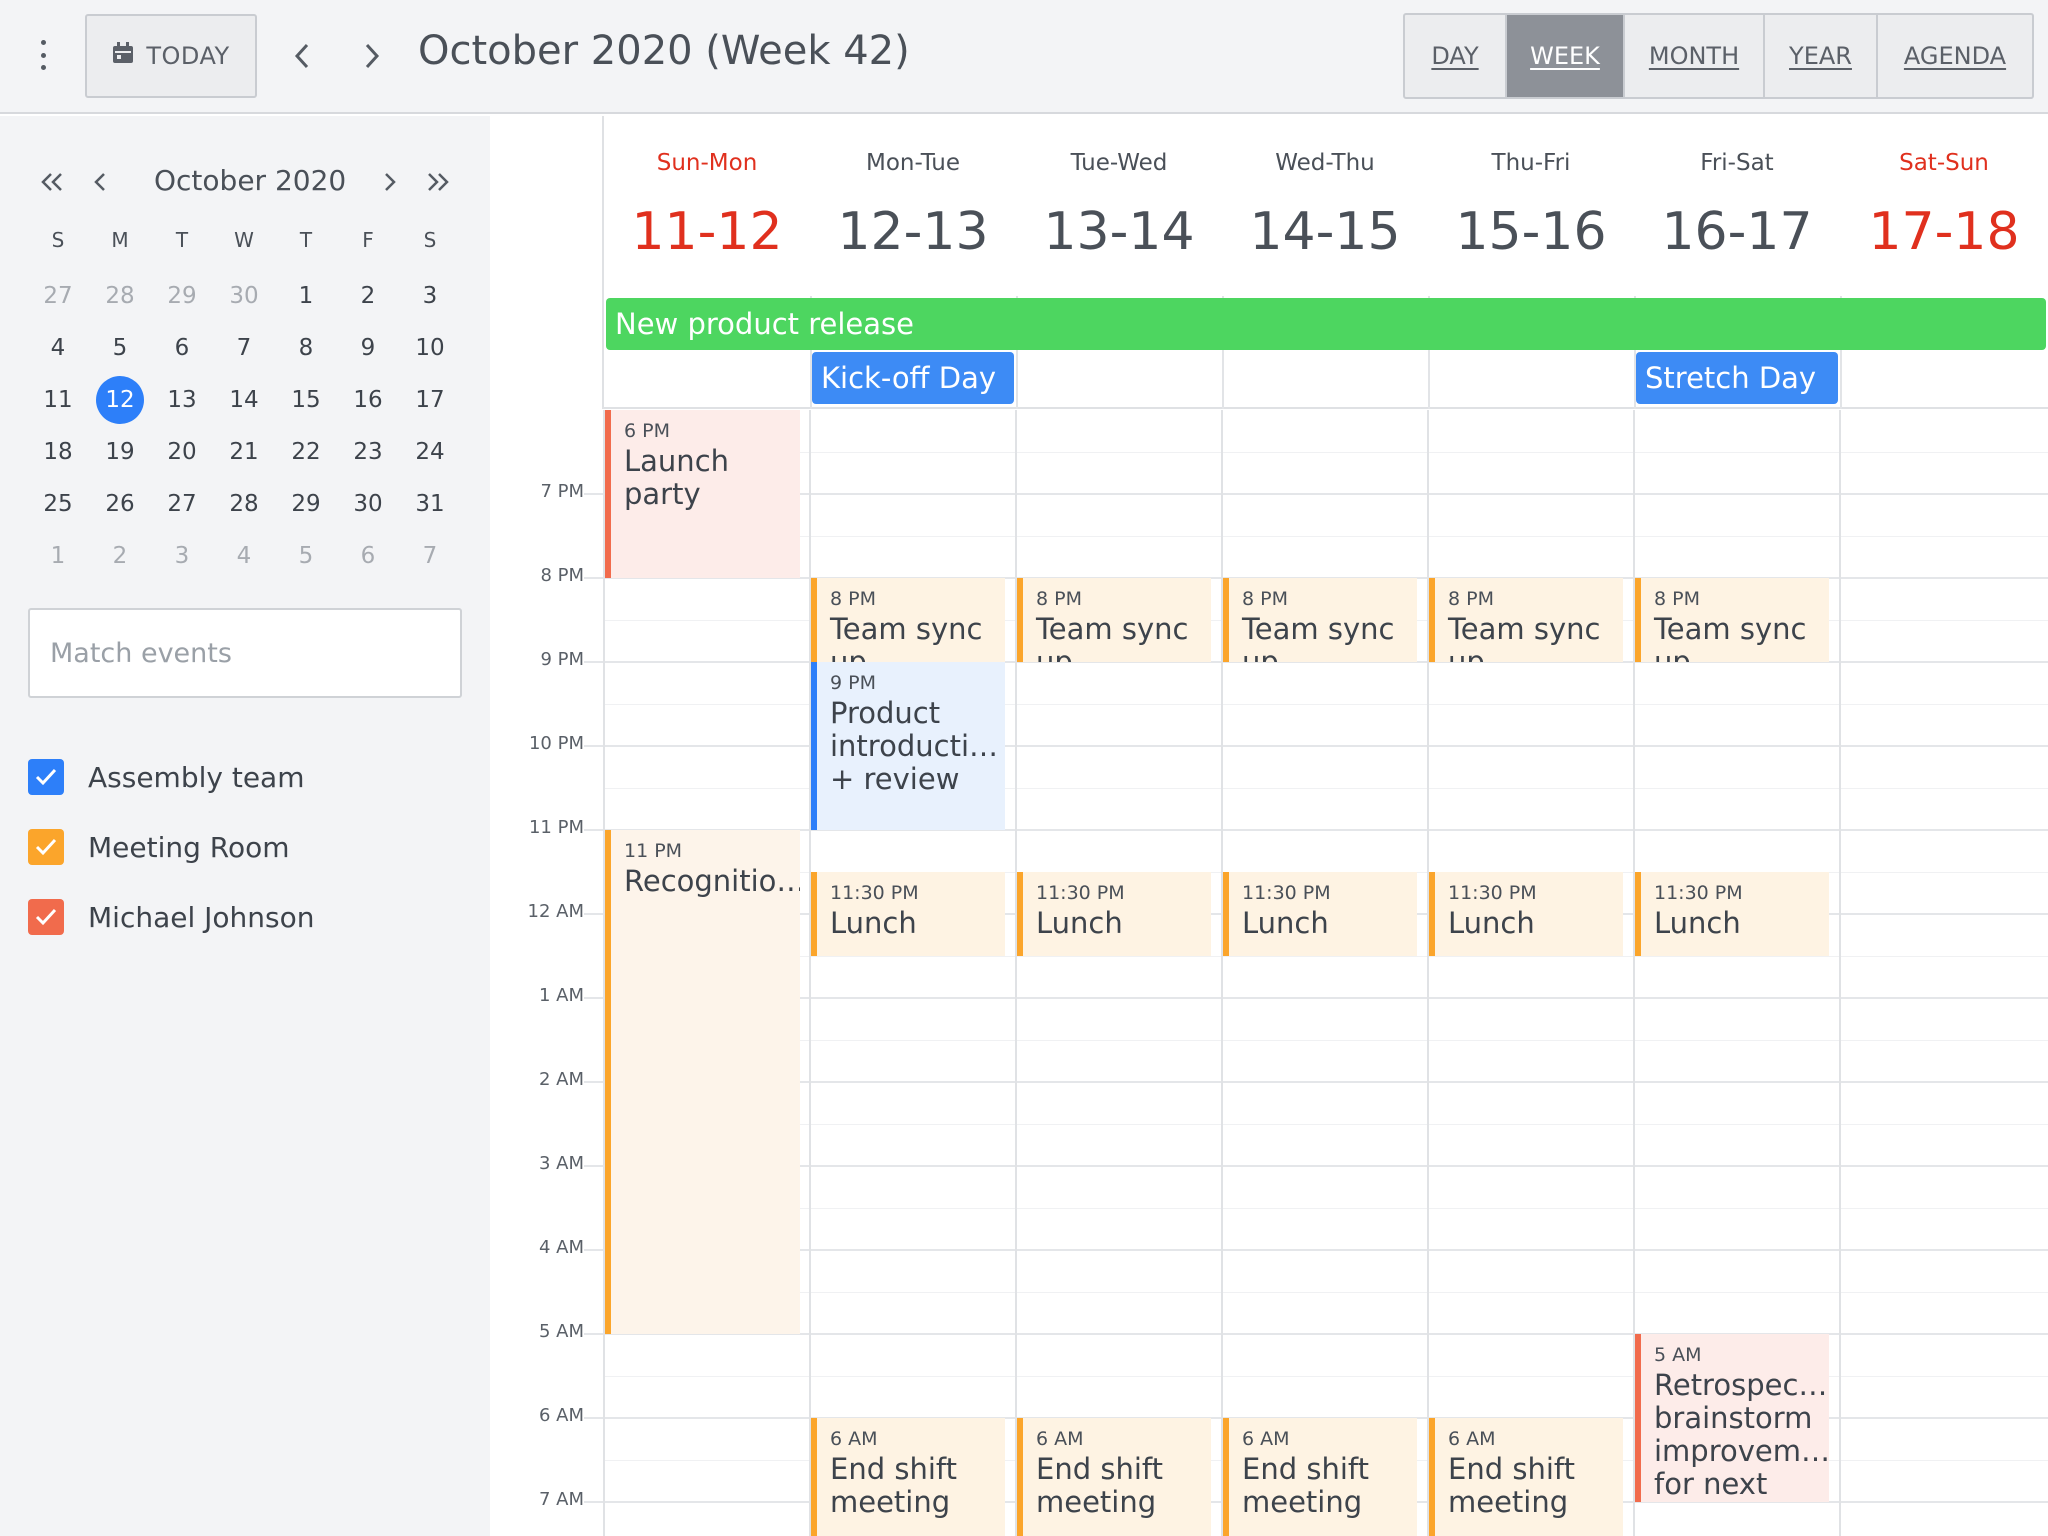 This screenshot has height=1536, width=2048. What do you see at coordinates (1944, 206) in the screenshot?
I see `day-header: Sat-Sun 17-18` at bounding box center [1944, 206].